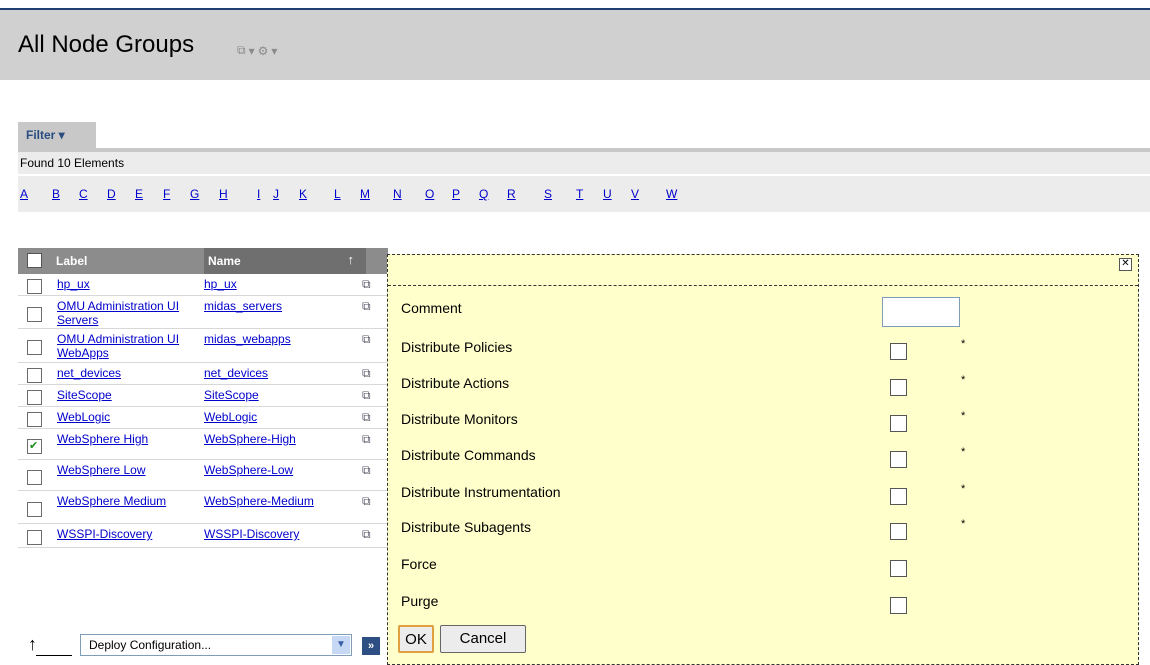 The image size is (1150, 665). What do you see at coordinates (132, 313) in the screenshot?
I see `row-label-link: OMU Administration UI Servers` at bounding box center [132, 313].